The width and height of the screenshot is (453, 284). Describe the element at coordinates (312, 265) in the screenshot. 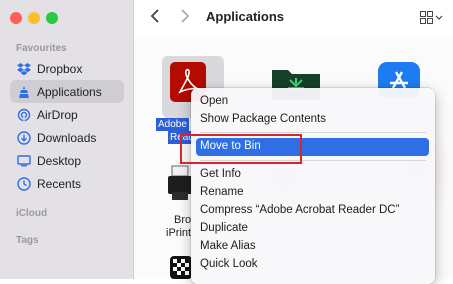

I see `menu-item-quick-look: Quick Look` at that location.